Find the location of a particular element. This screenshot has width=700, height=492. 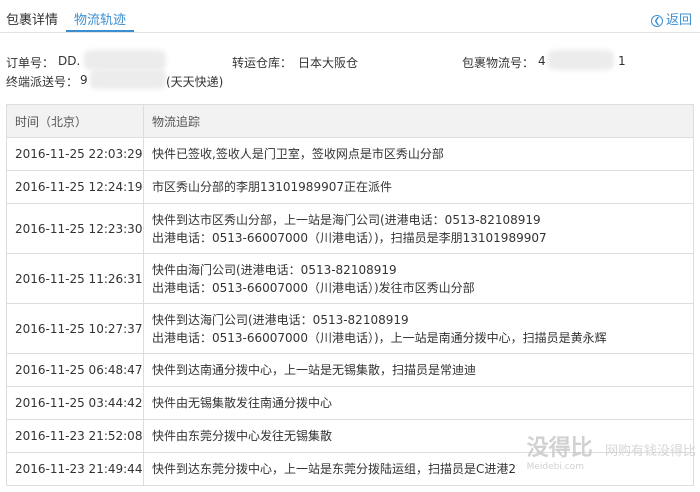

watermark: 没得比 网购有钱没得比 Meidebi.com is located at coordinates (611, 451).